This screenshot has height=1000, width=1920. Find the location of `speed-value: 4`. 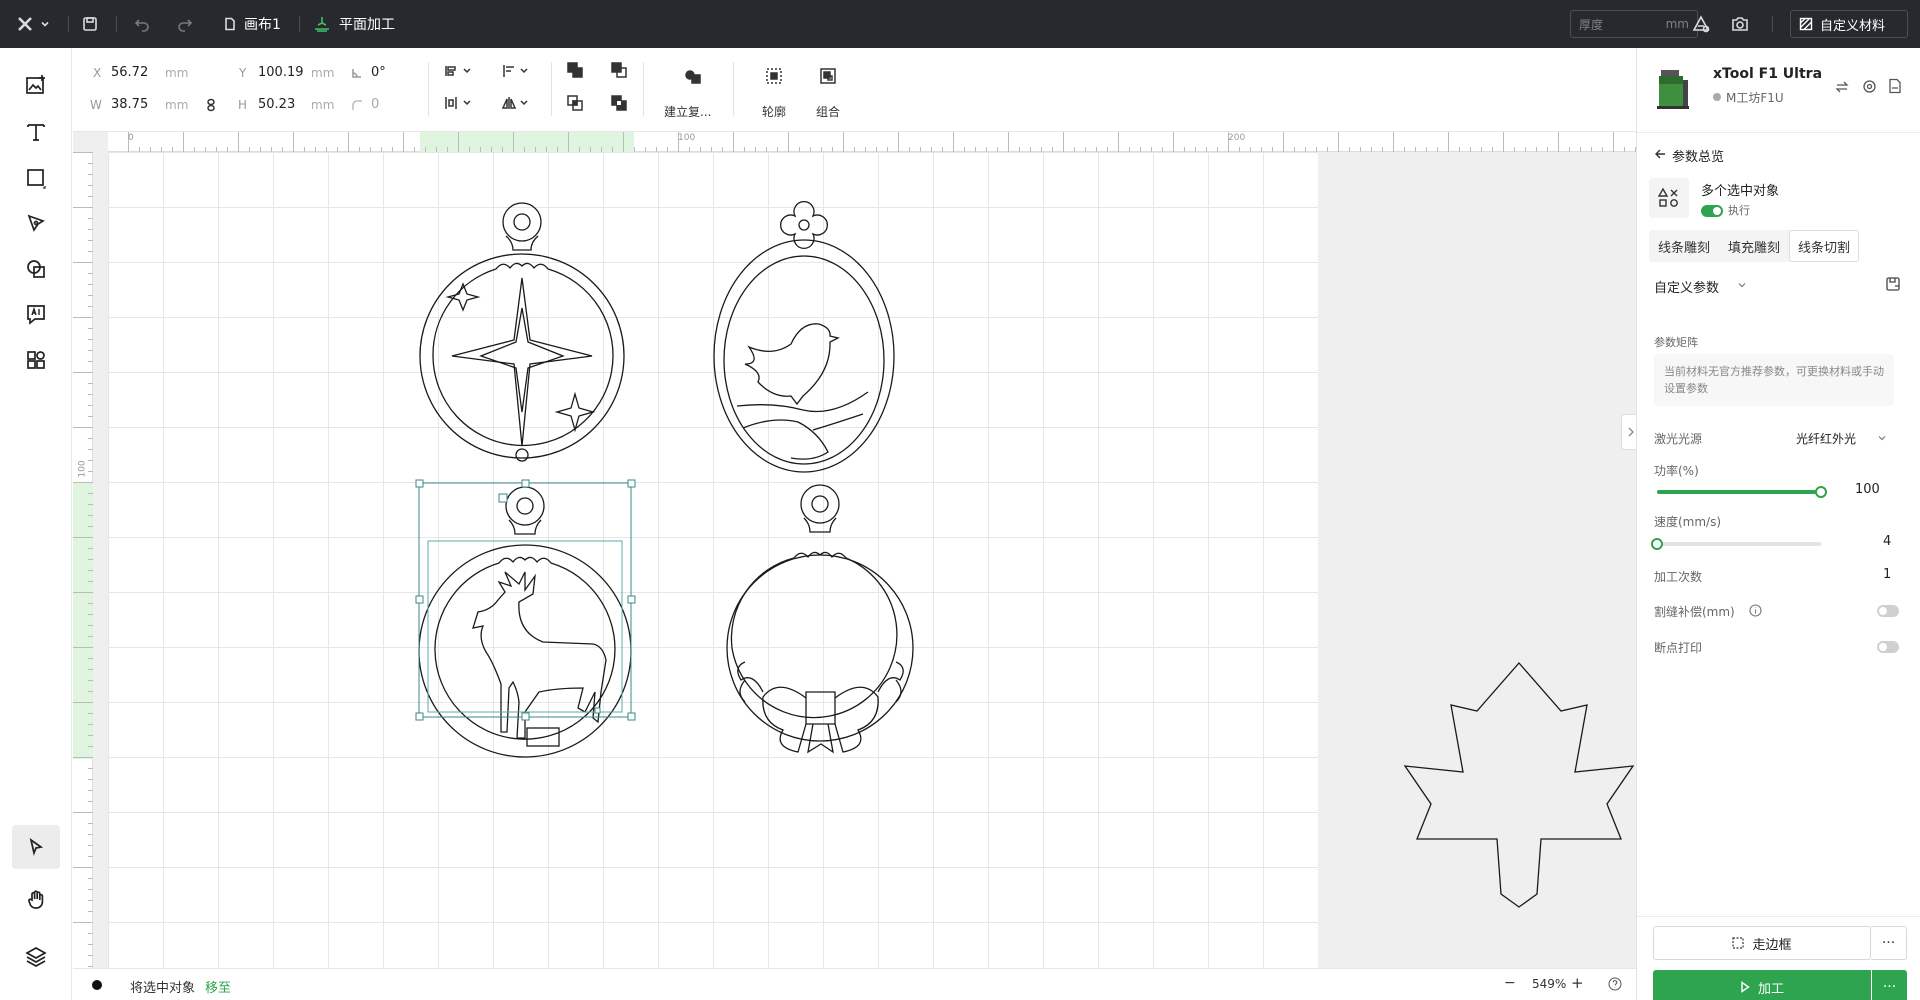

speed-value: 4 is located at coordinates (1887, 541).